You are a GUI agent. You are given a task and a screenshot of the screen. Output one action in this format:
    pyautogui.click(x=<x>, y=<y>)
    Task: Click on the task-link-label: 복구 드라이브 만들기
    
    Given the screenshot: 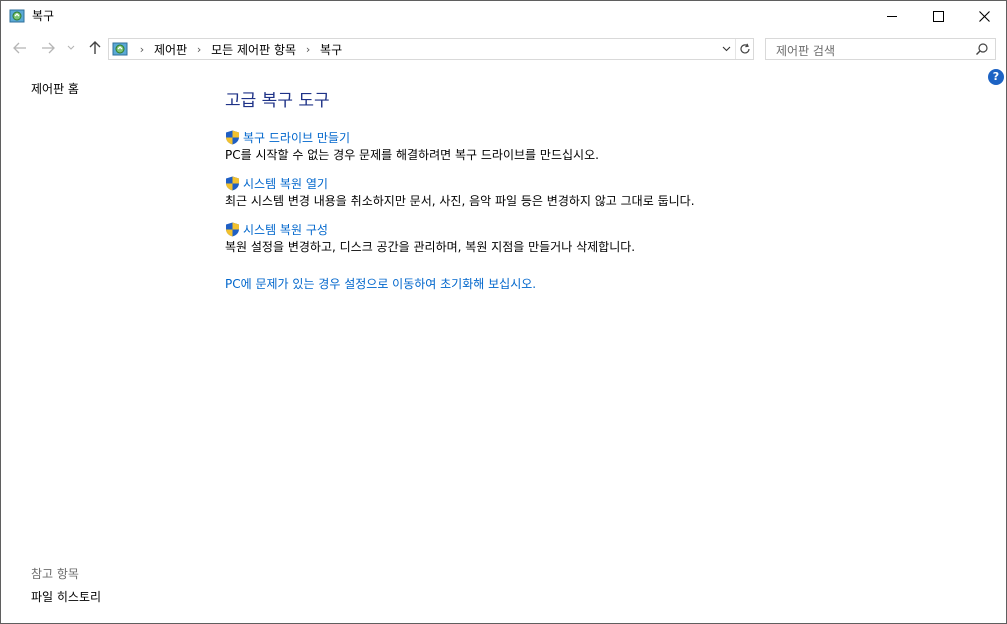 What is the action you would take?
    pyautogui.click(x=296, y=137)
    